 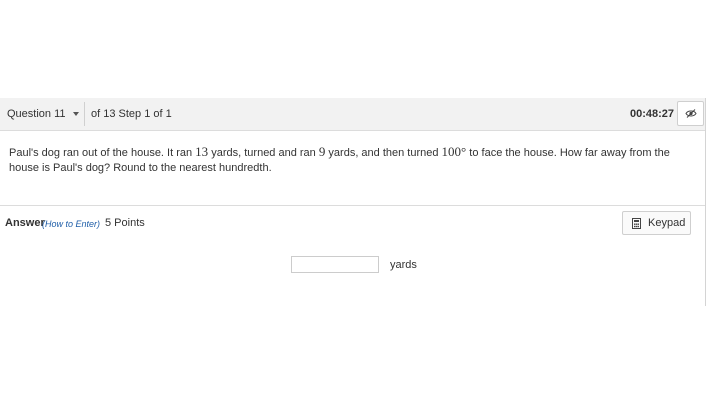 I want to click on question-selector-dropdown: Question 11, so click(x=42, y=114).